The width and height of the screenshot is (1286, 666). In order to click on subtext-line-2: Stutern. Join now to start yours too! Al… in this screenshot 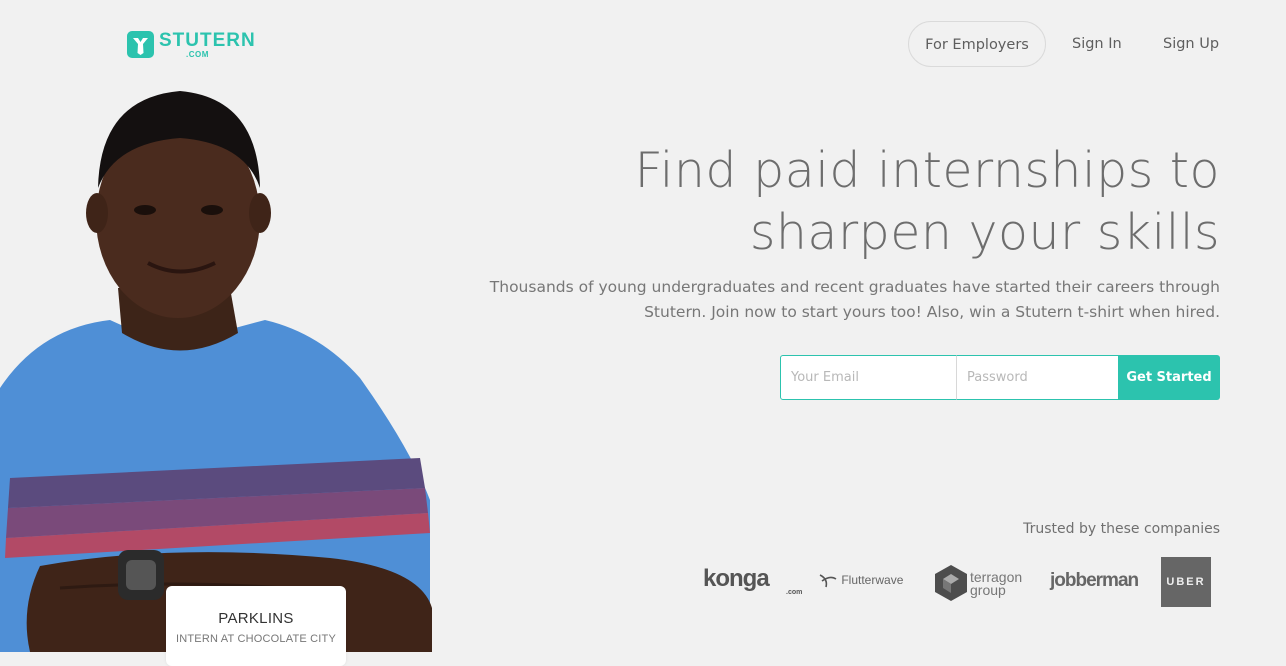, I will do `click(932, 312)`.